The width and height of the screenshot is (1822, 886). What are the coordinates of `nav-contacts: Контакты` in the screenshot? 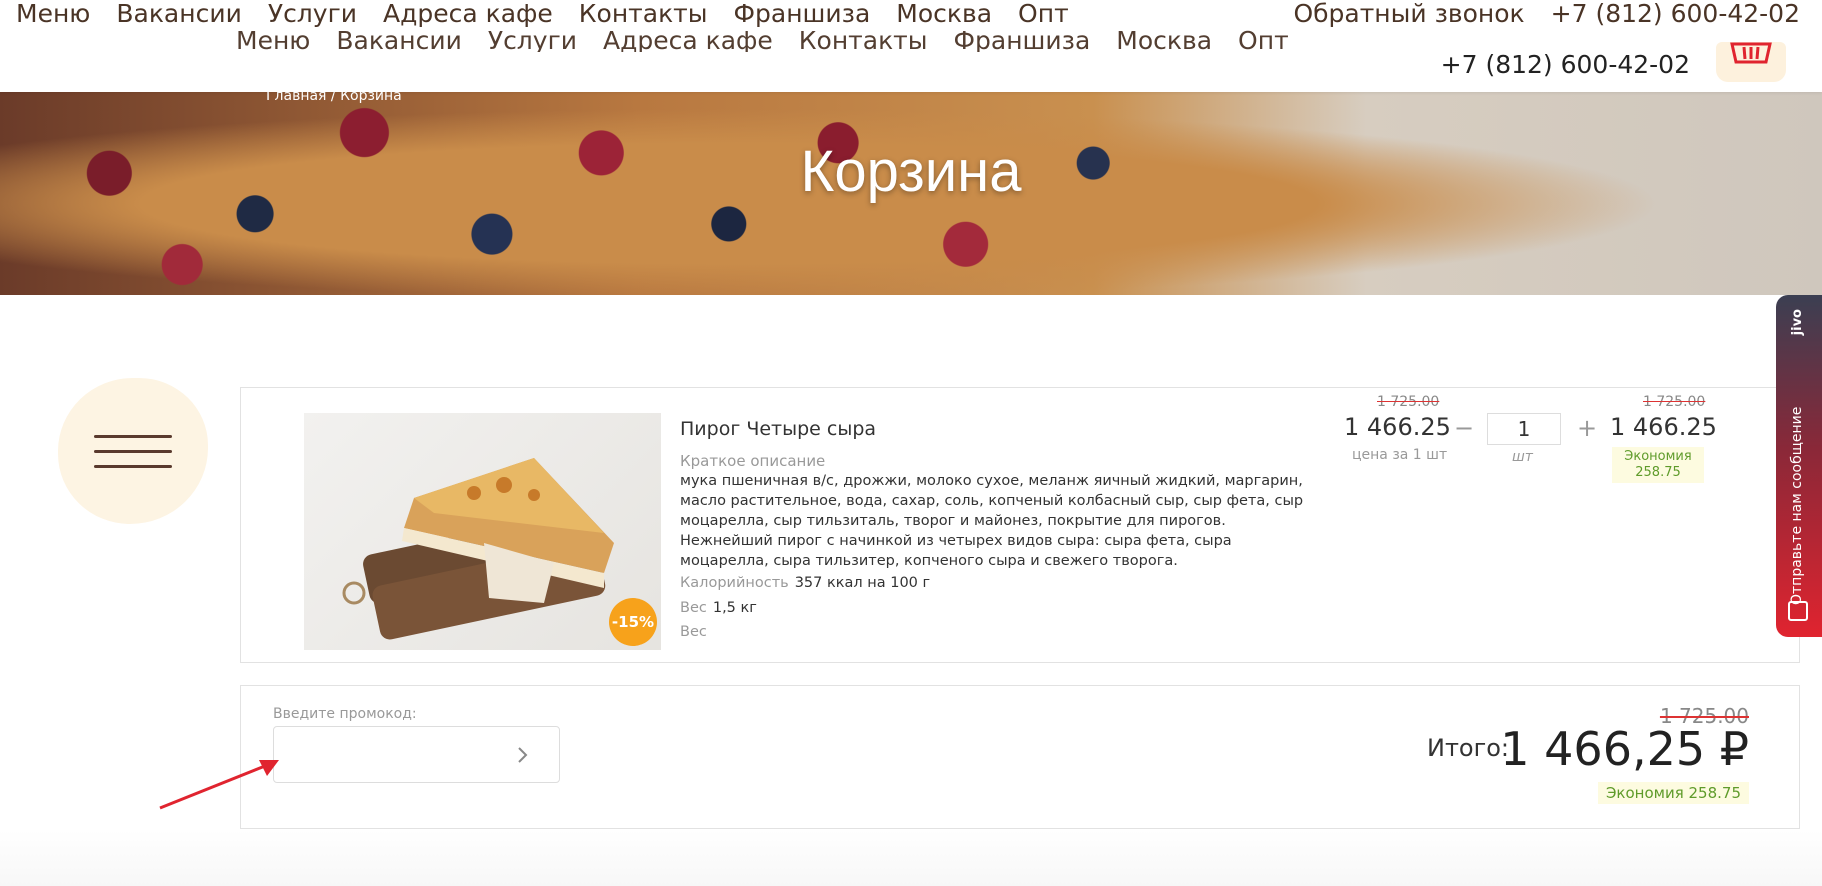 It's located at (643, 14).